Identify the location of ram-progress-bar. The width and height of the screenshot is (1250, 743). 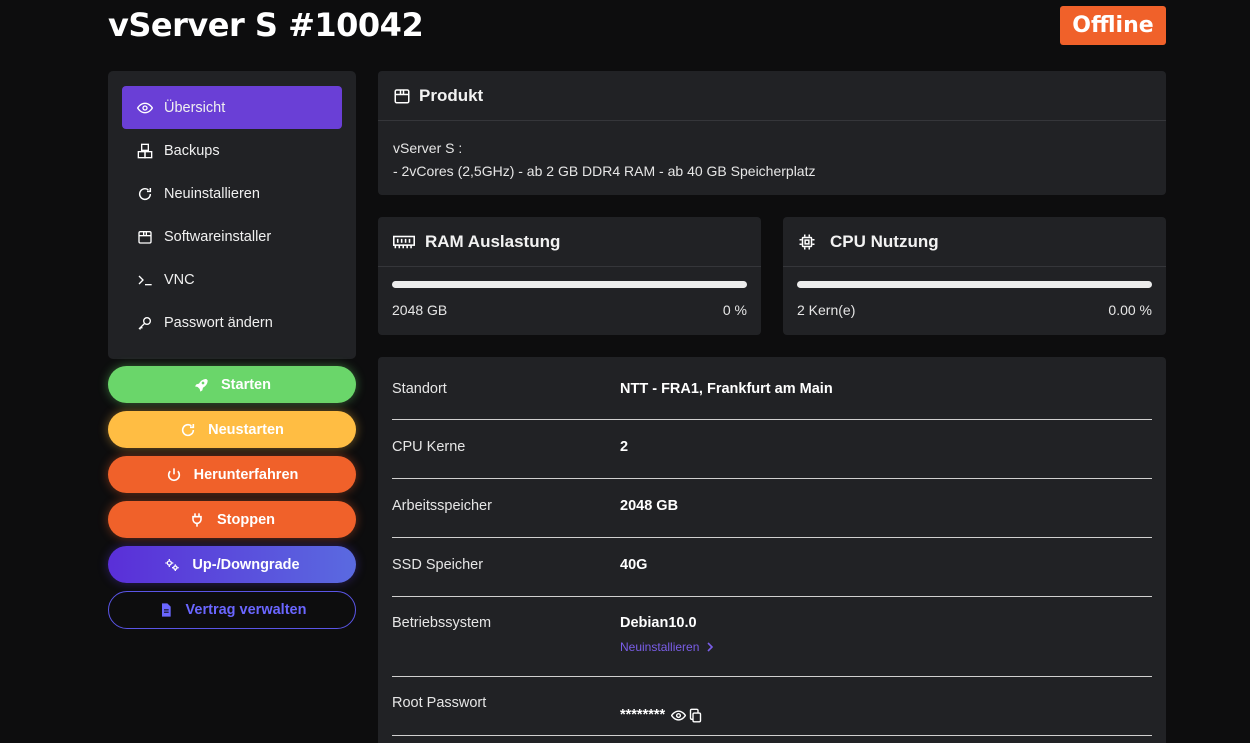
(569, 284).